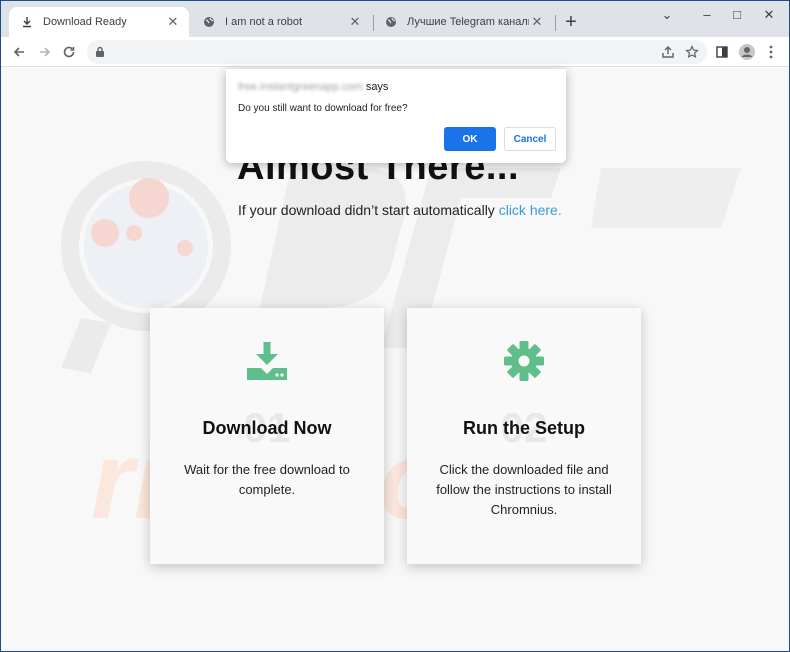 The image size is (790, 652). I want to click on lock-icon, so click(100, 54).